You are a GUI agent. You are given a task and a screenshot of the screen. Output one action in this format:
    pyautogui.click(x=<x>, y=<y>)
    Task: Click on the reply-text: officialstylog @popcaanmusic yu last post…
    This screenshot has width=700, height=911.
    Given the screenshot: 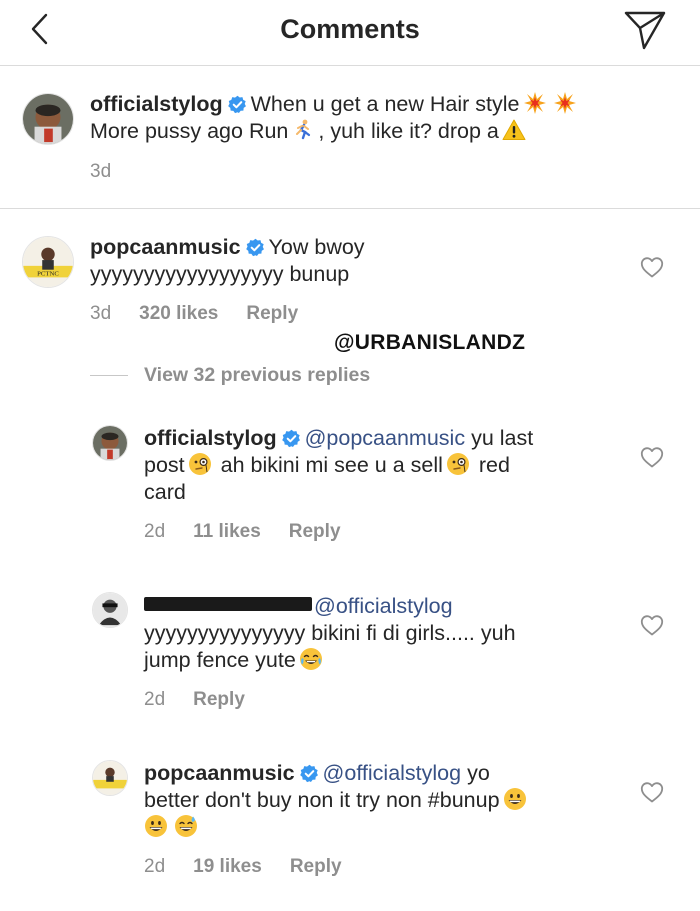 What is the action you would take?
    pyautogui.click(x=379, y=465)
    